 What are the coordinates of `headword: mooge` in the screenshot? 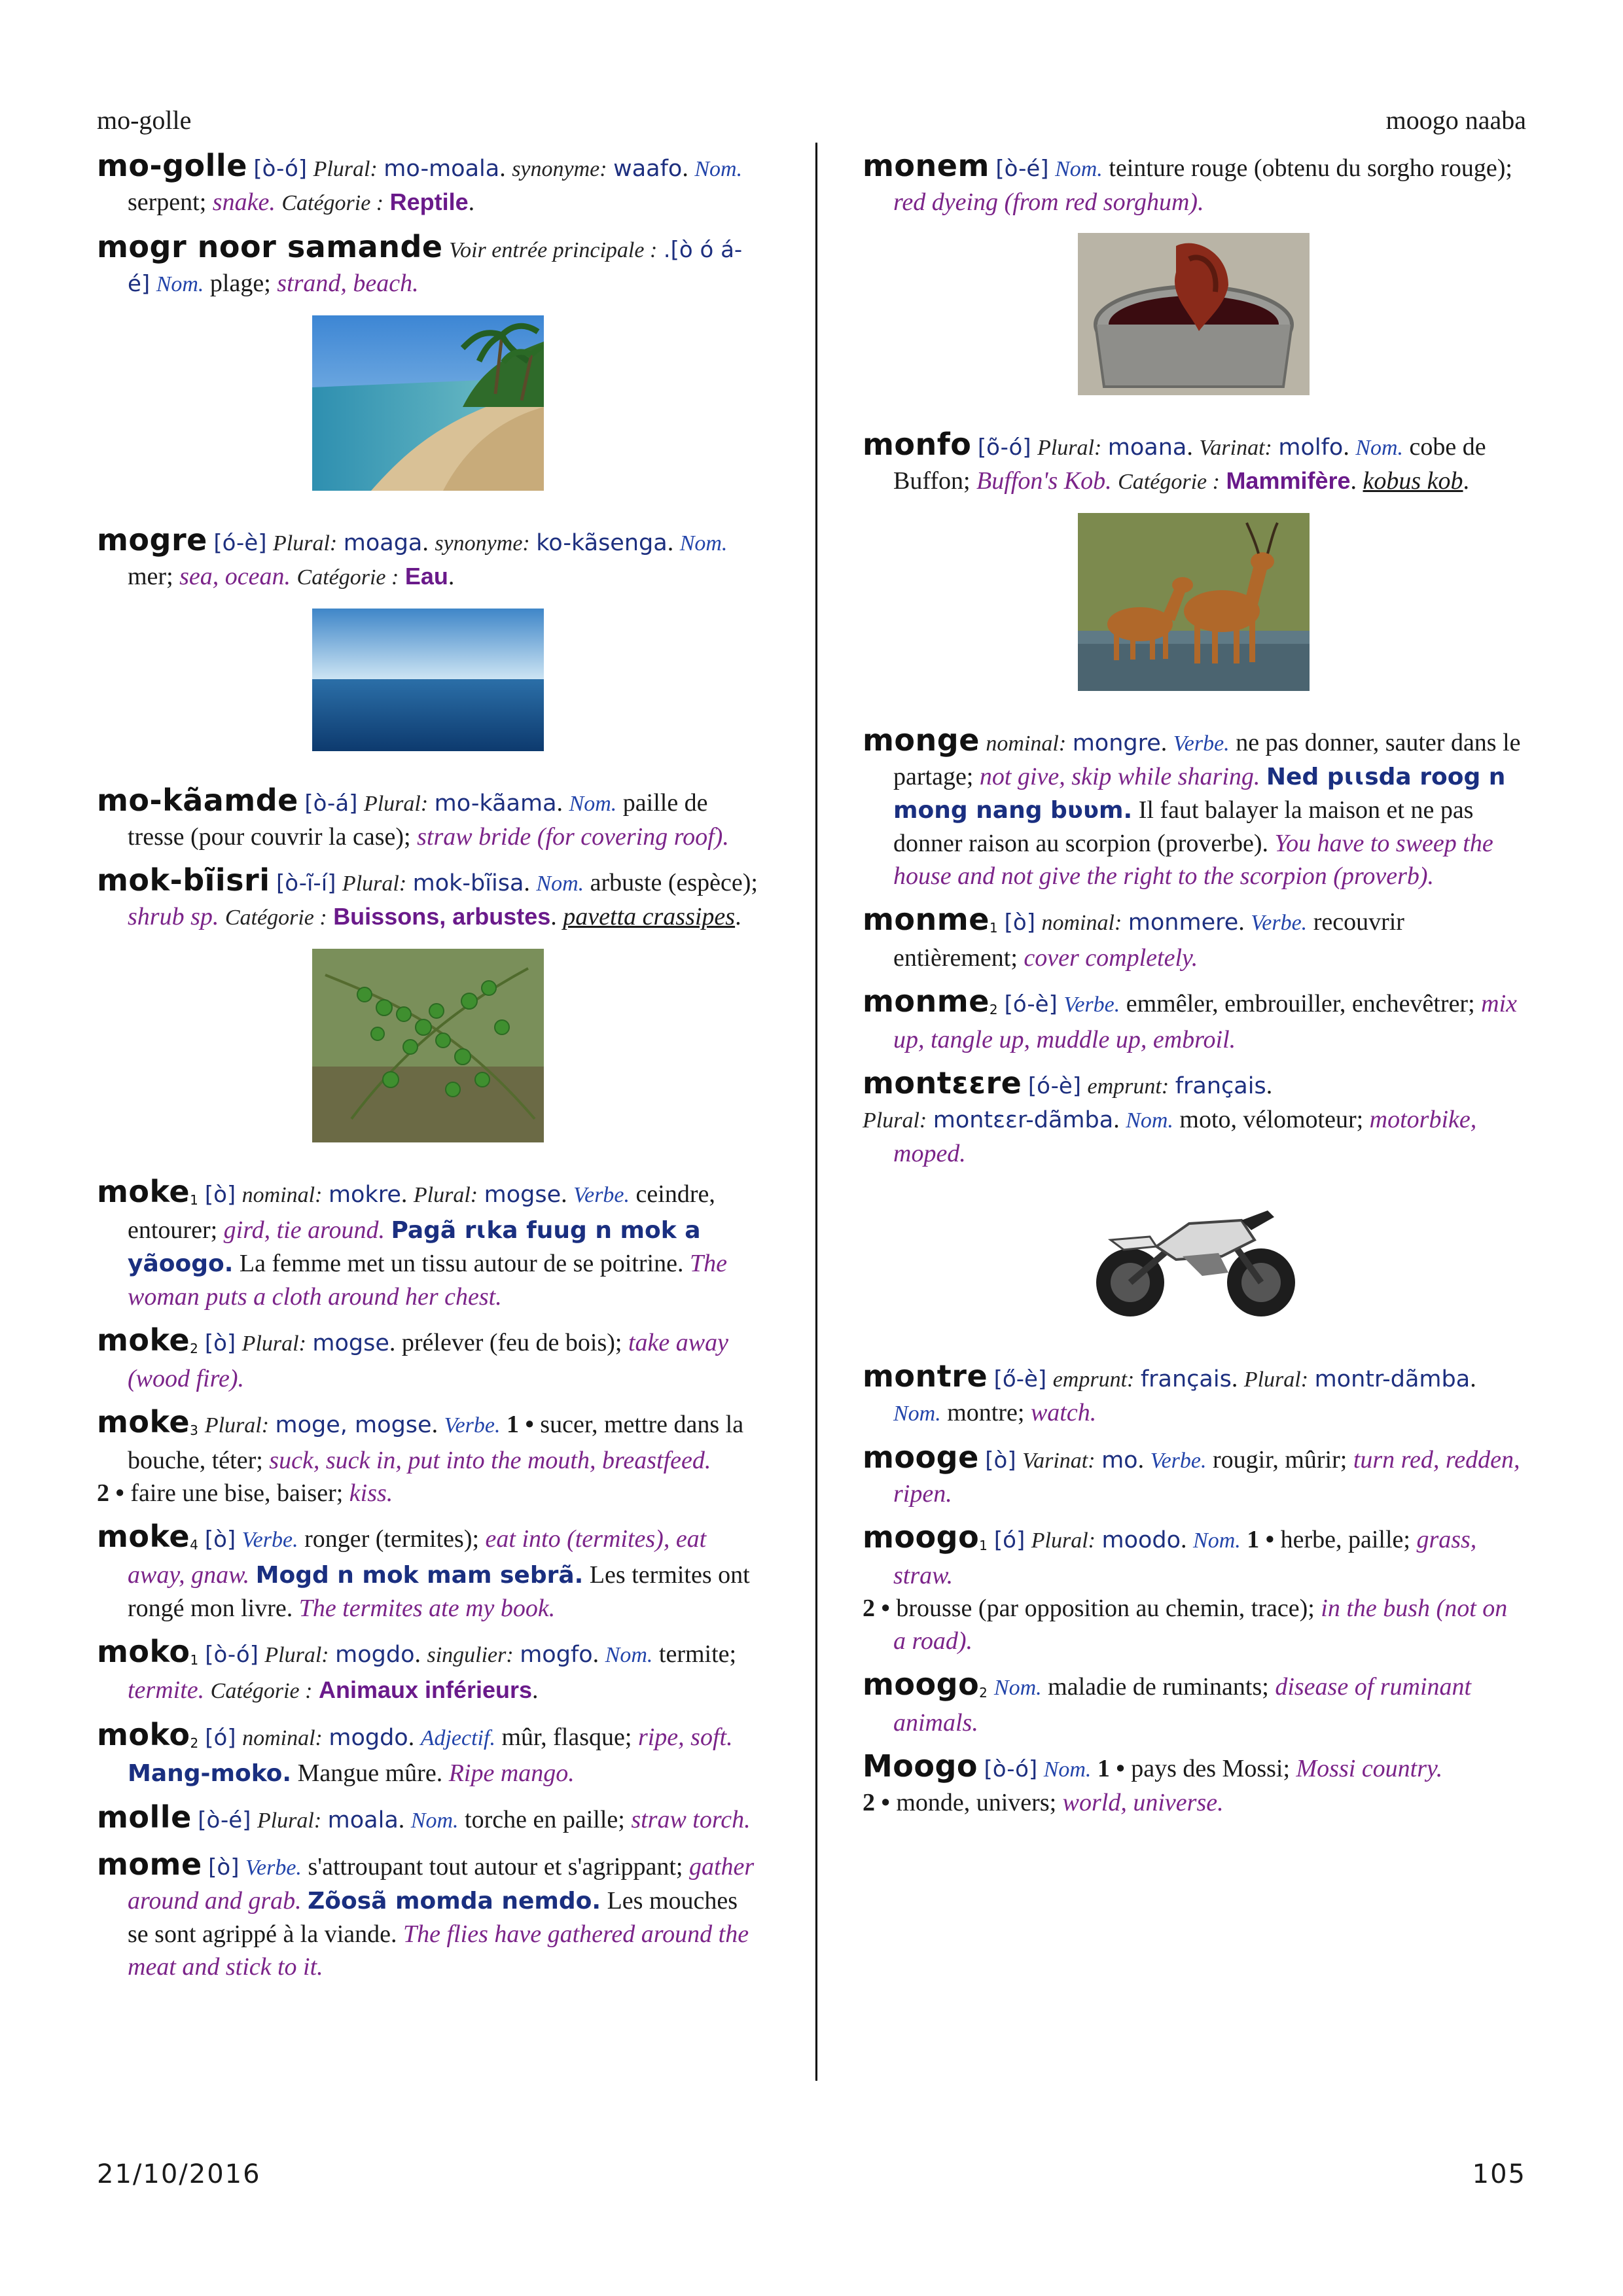 It's located at (921, 1457).